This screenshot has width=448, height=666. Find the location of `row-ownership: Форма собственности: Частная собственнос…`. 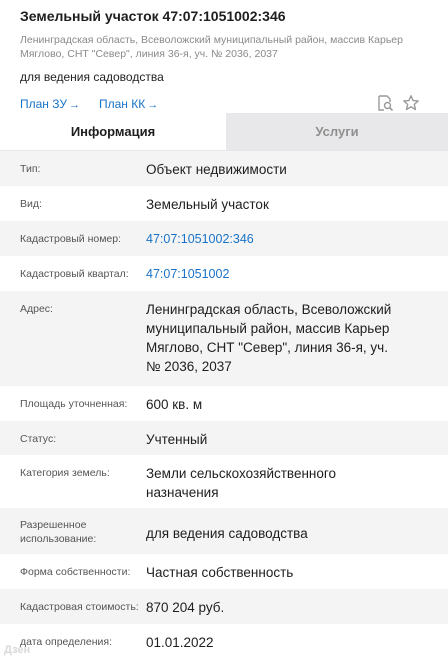

row-ownership: Форма собственности: Частная собственнос… is located at coordinates (224, 571).